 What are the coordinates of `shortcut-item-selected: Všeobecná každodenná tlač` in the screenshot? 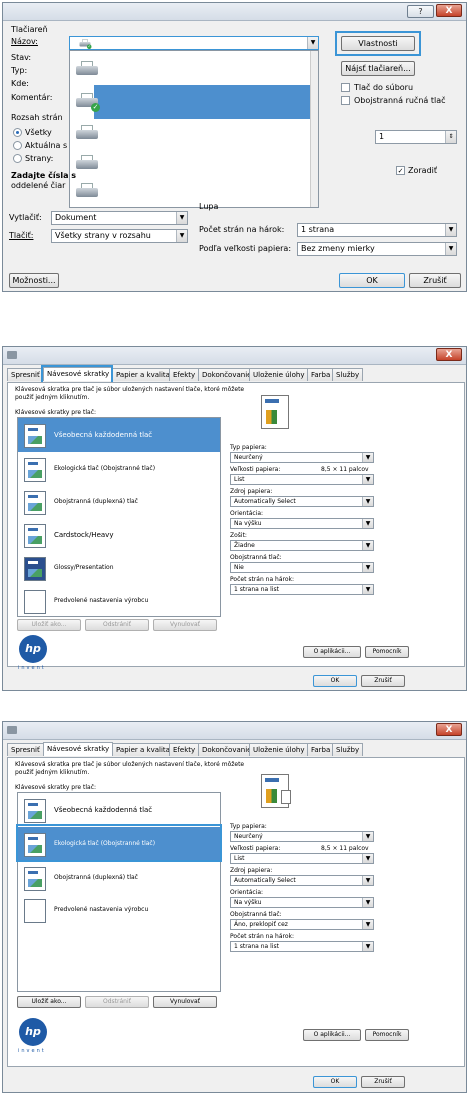 It's located at (119, 435).